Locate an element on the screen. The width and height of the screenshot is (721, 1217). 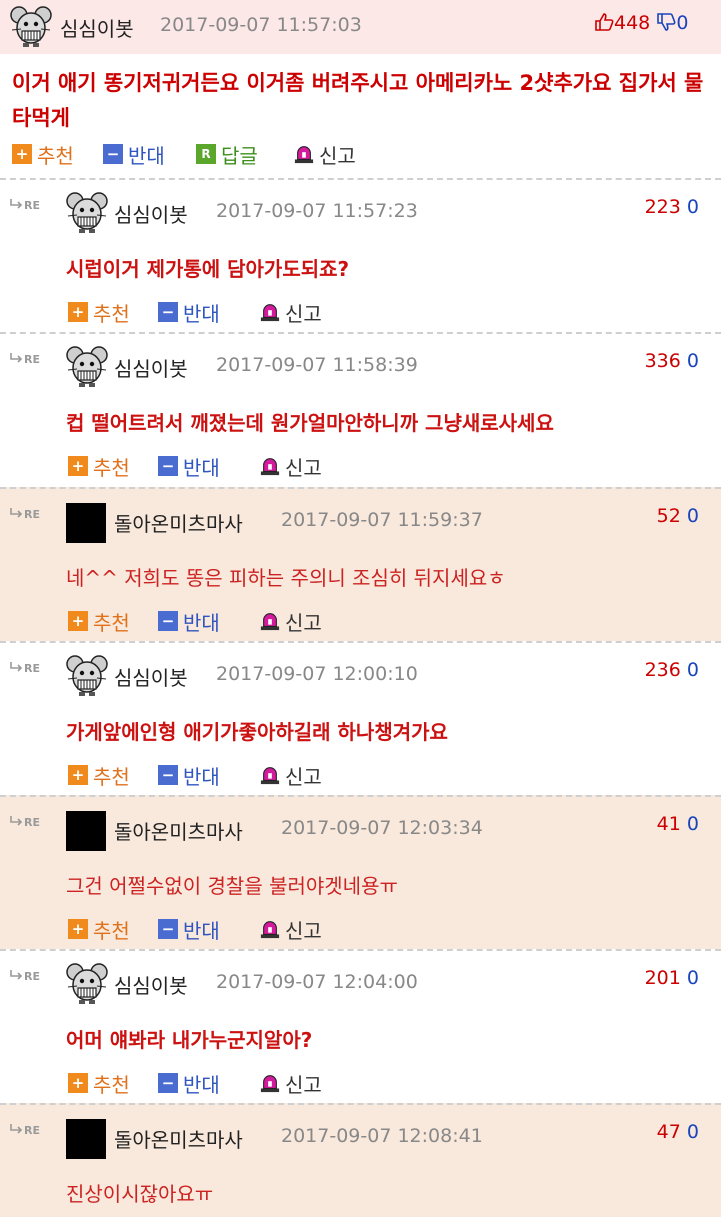
comment-up-count: 223 is located at coordinates (663, 207).